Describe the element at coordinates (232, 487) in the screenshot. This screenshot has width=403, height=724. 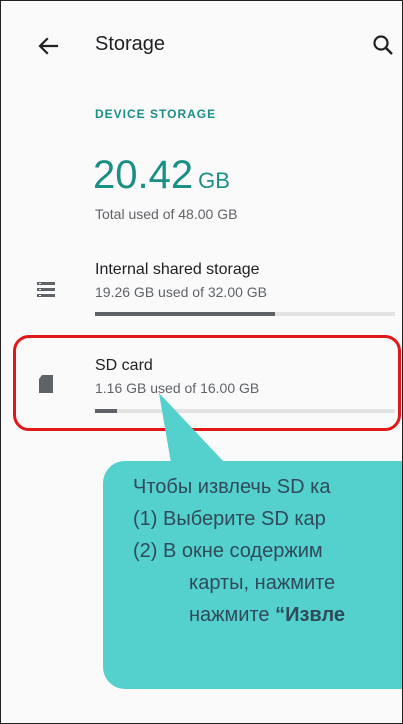
I see `callout-line-1: Чтобы извлечь SD ка` at that location.